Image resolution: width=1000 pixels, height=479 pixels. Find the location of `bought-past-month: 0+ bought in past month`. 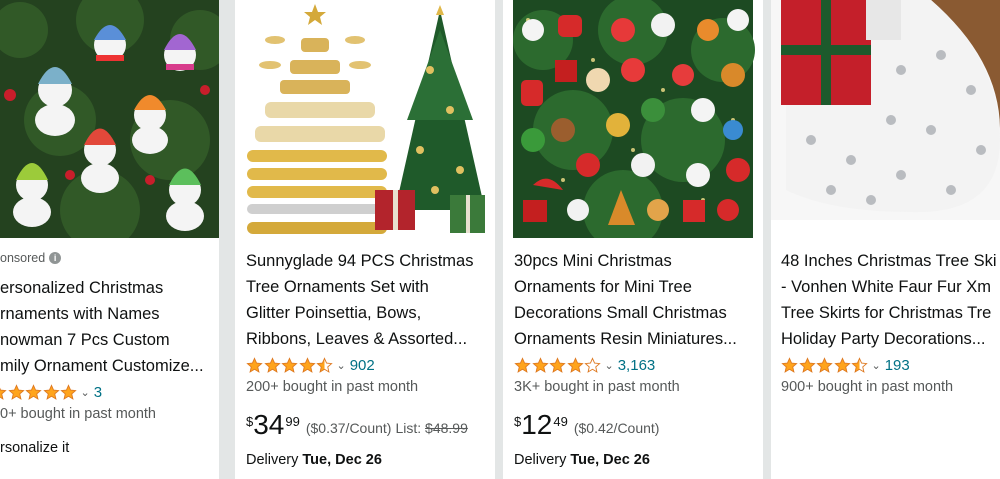

bought-past-month: 0+ bought in past month is located at coordinates (78, 414).